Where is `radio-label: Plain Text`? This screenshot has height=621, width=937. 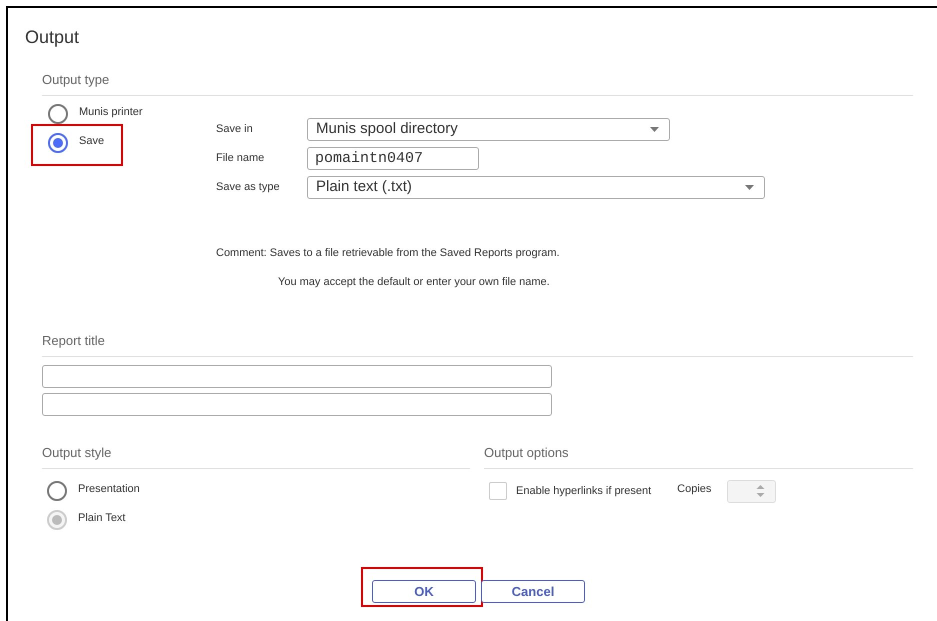
radio-label: Plain Text is located at coordinates (102, 518).